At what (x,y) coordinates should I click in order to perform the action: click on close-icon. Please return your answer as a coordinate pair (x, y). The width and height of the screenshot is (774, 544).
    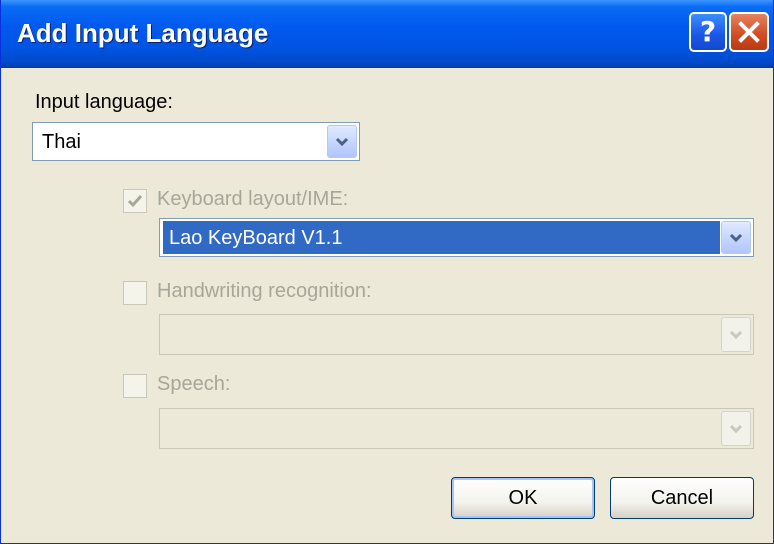
    Looking at the image, I should click on (749, 32).